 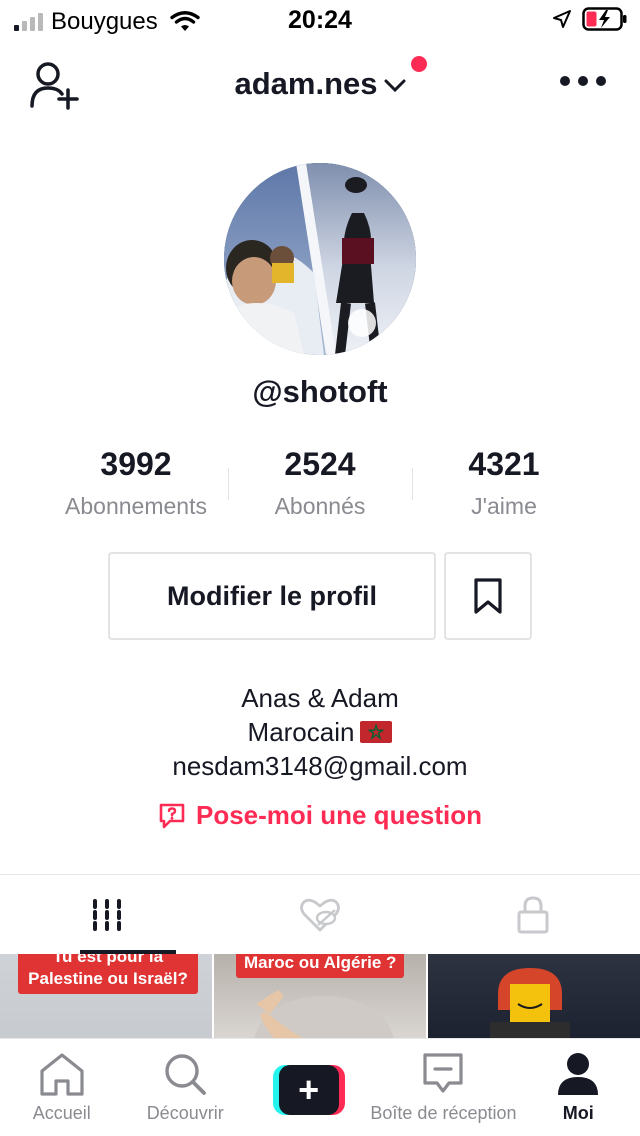 I want to click on nav-label: Accueil, so click(x=61, y=1113).